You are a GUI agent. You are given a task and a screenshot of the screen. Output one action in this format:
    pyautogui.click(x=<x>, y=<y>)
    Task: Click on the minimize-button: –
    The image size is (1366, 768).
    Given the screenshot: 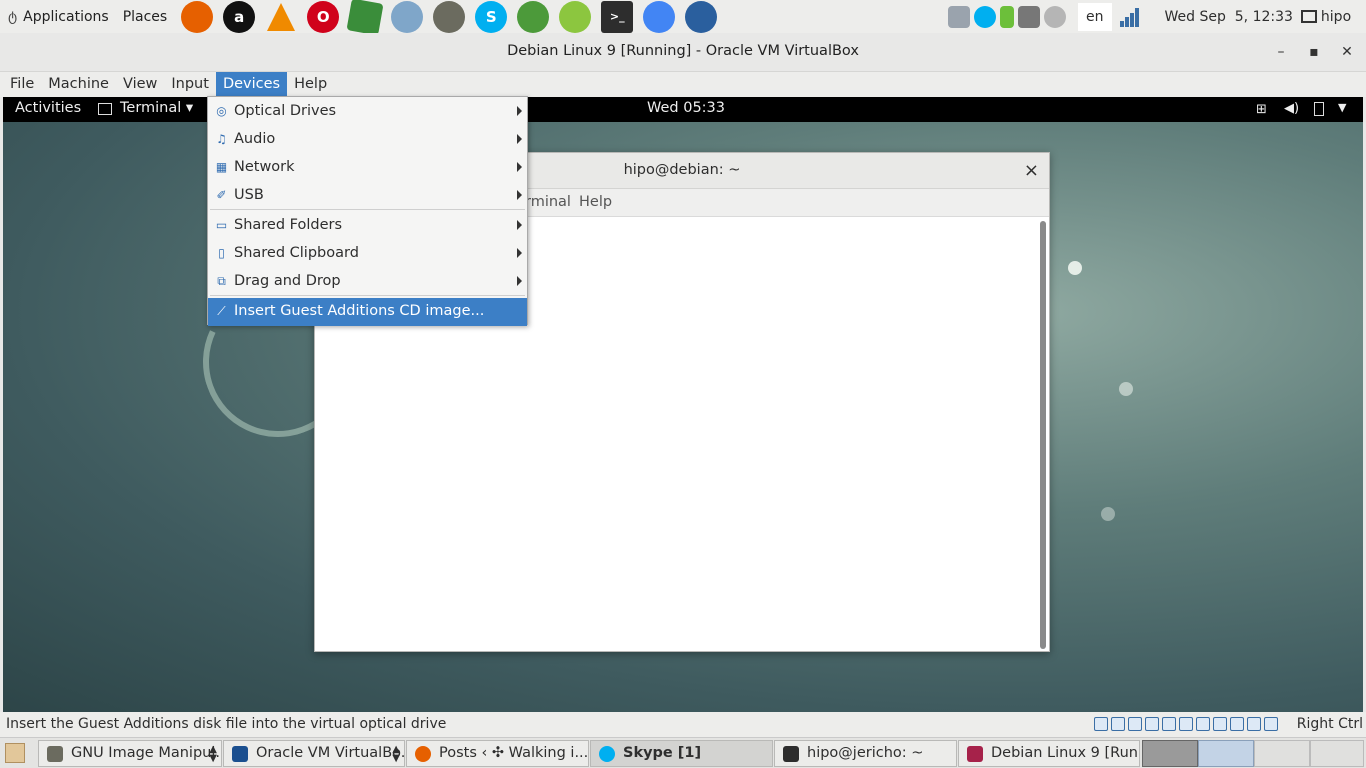 What is the action you would take?
    pyautogui.click(x=1281, y=52)
    